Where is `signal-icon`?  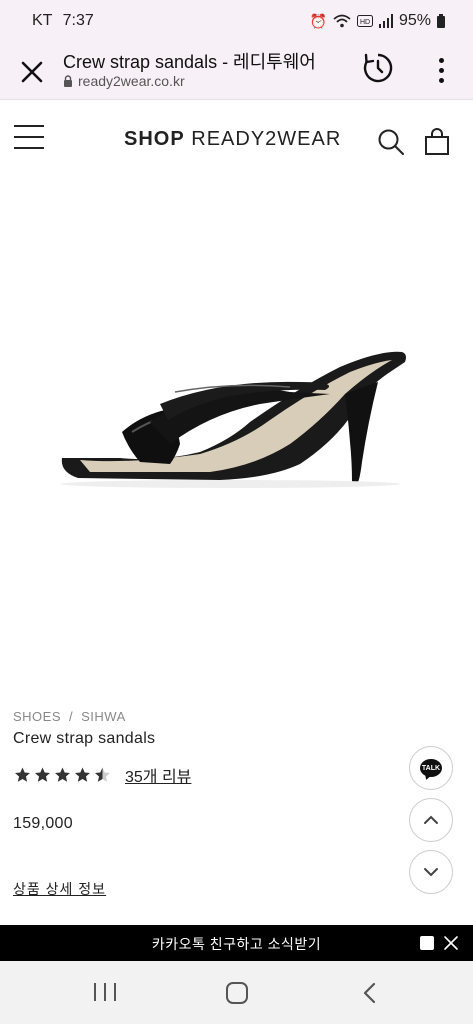
signal-icon is located at coordinates (385, 21).